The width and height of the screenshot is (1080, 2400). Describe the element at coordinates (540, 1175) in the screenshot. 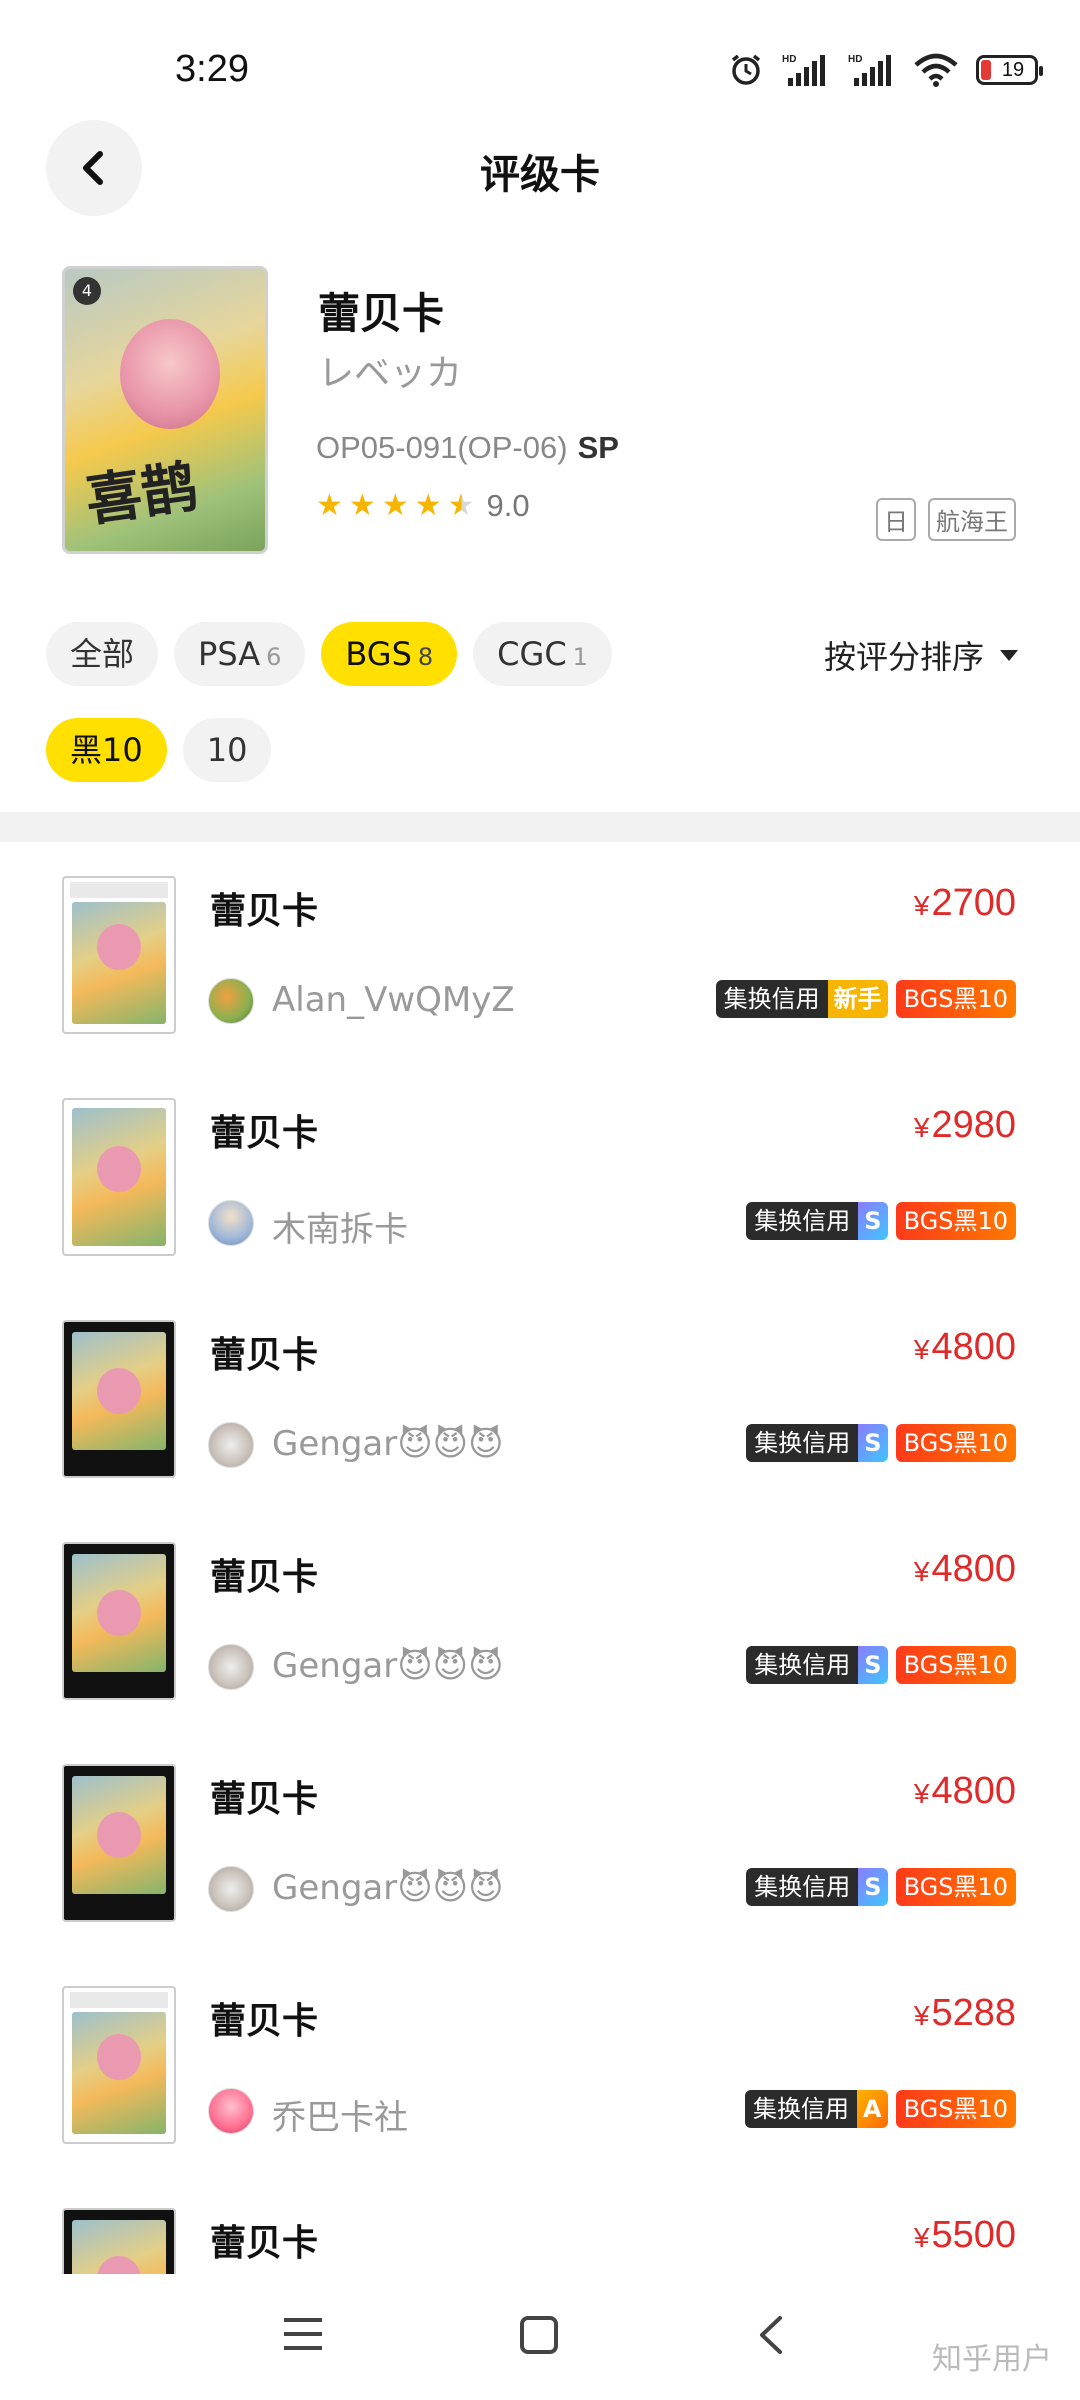

I see `list-item: 蕾贝卡 ¥2980 木南拆卡 集换信用 S BGS黑10` at that location.